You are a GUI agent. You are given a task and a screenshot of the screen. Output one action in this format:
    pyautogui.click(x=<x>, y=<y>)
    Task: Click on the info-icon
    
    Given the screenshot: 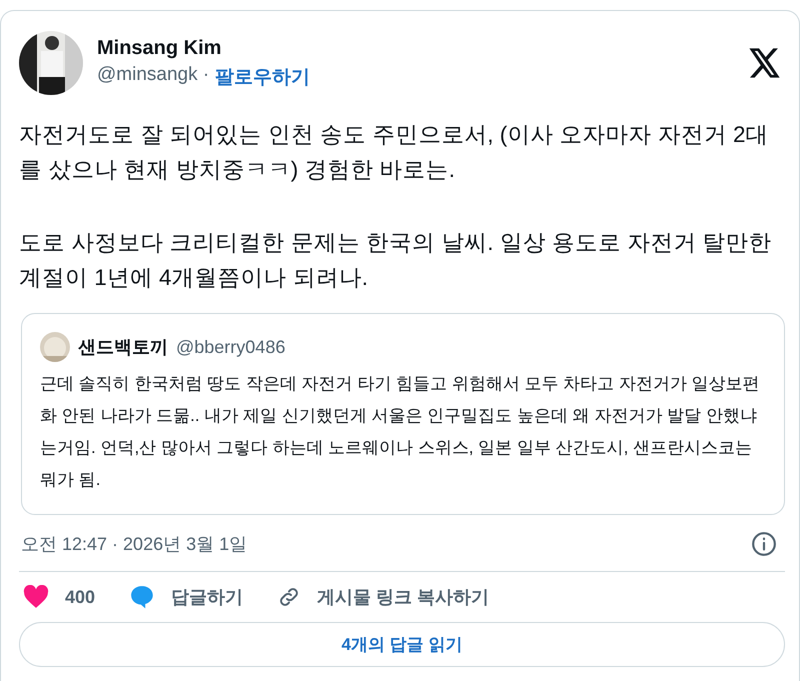 What is the action you would take?
    pyautogui.click(x=764, y=544)
    